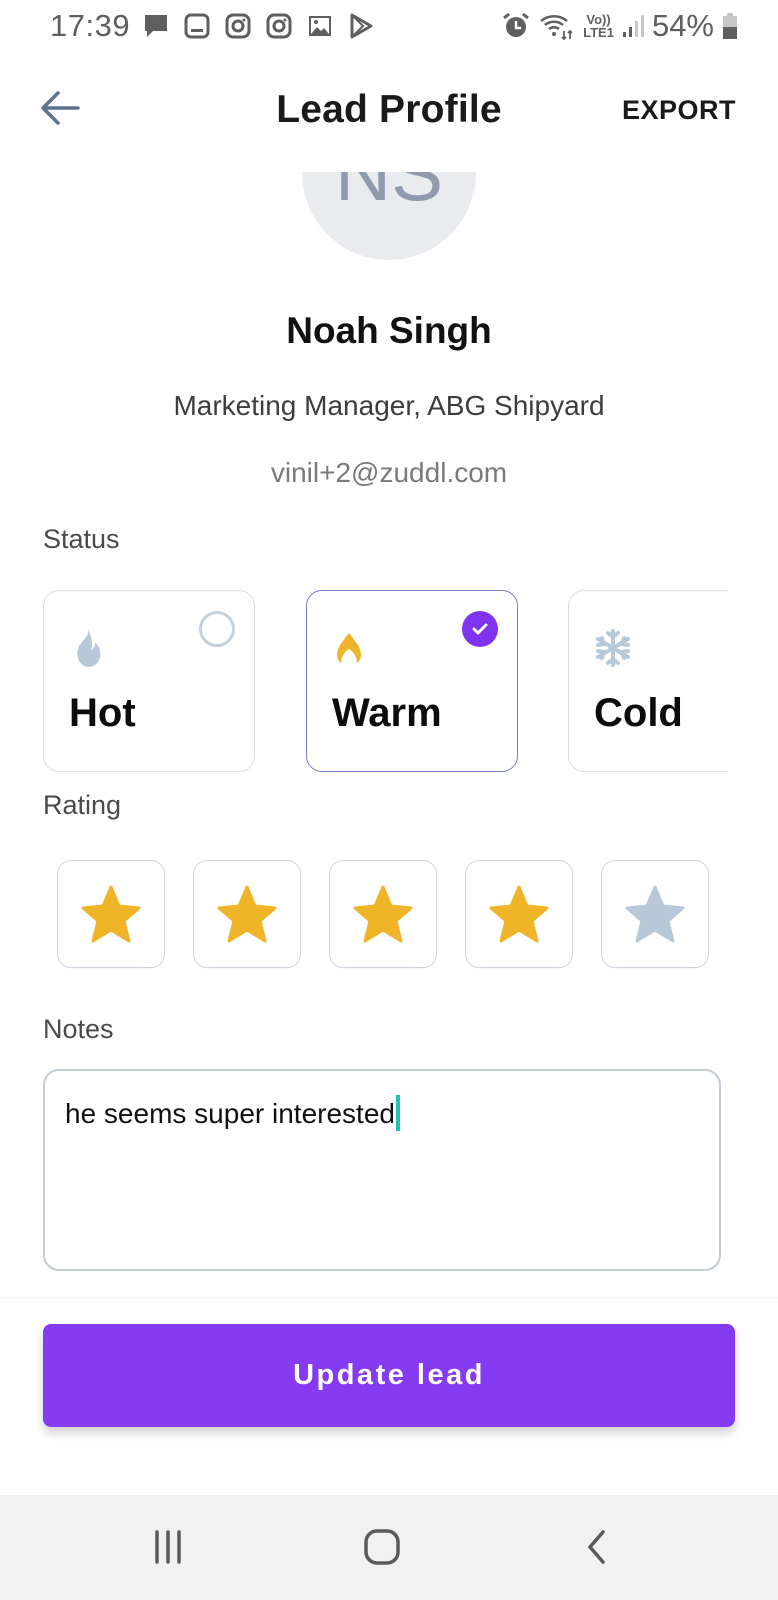  I want to click on system-icons: Vo)) LTE1 54%, so click(619, 26).